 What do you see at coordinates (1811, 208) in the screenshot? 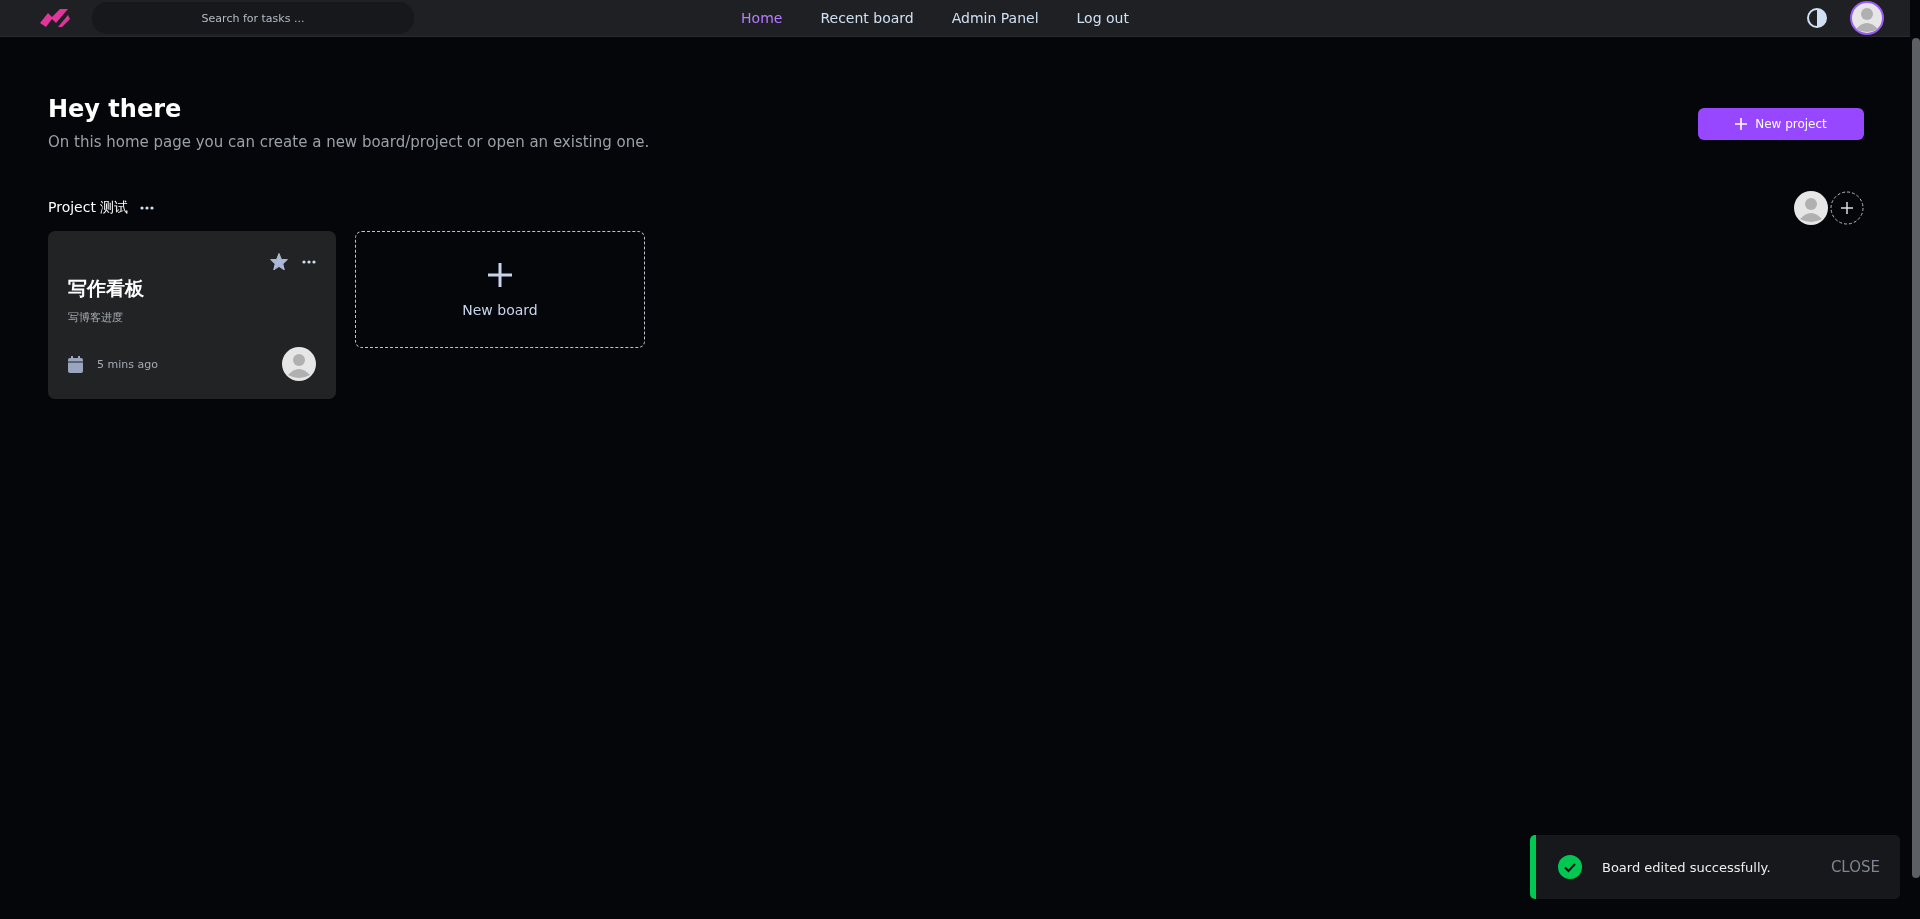
I see `member-avatar` at bounding box center [1811, 208].